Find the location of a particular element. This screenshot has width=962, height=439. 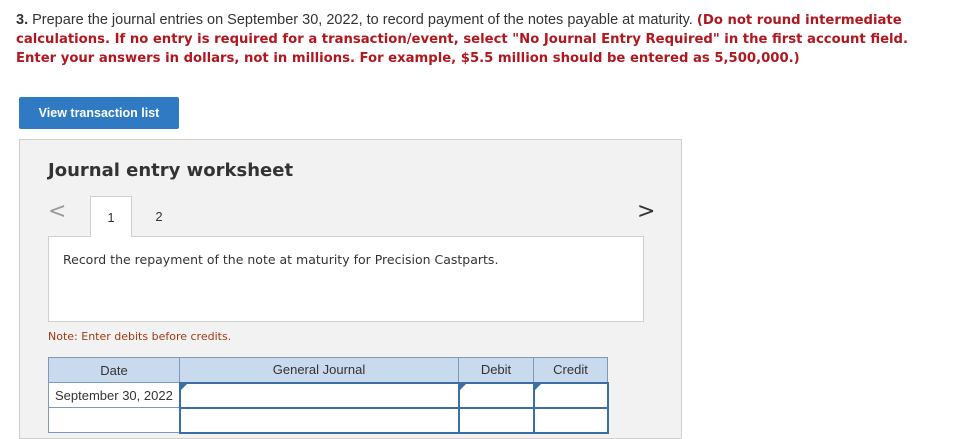

entry-note: Note: Enter debits before credits. is located at coordinates (140, 336).